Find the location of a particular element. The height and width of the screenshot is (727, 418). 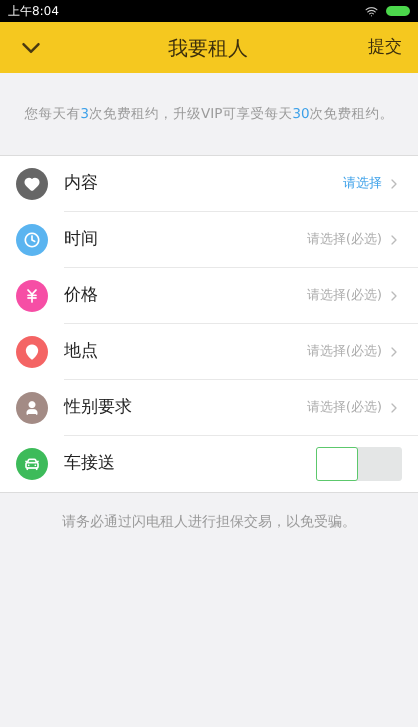

form-row: 性别要求 请选择(必选) is located at coordinates (209, 408).